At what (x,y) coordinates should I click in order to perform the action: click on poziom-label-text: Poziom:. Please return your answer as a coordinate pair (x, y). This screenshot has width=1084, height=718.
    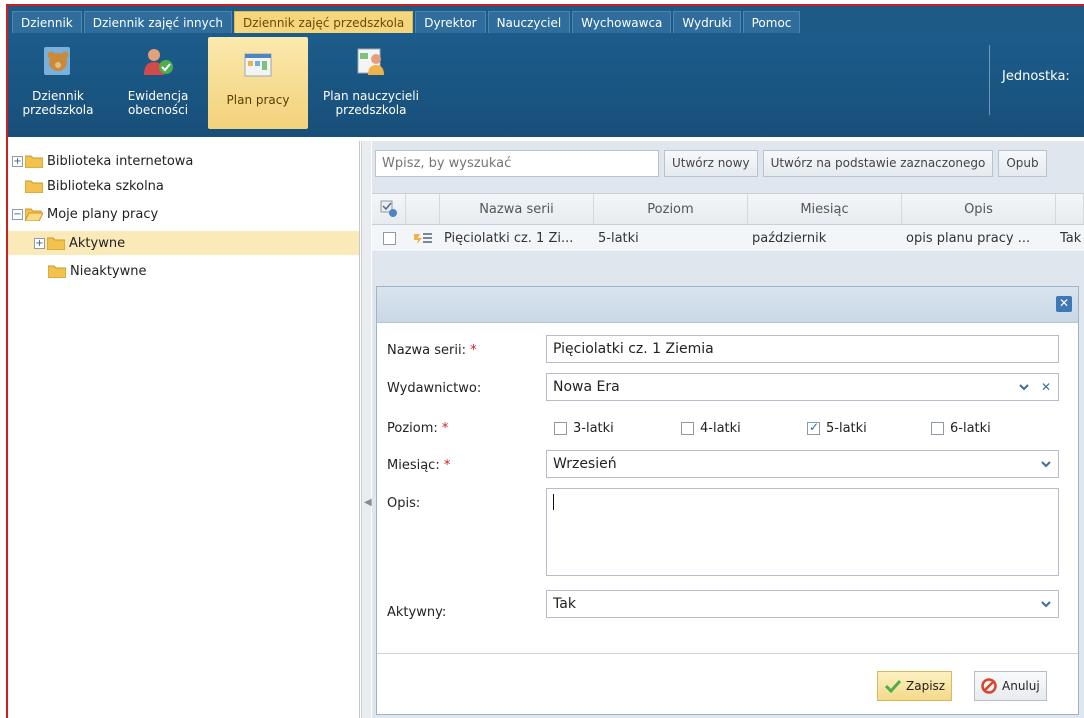
    Looking at the image, I should click on (412, 428).